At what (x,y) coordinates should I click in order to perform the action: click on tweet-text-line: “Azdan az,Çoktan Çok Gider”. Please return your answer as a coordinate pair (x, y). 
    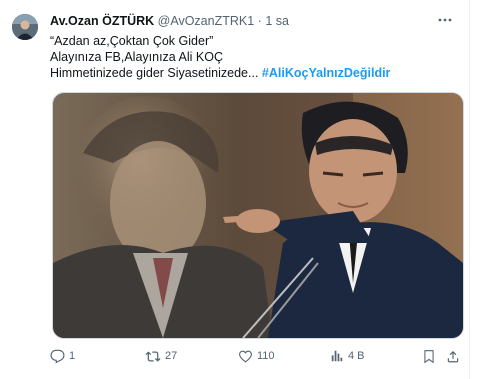
    Looking at the image, I should click on (132, 41).